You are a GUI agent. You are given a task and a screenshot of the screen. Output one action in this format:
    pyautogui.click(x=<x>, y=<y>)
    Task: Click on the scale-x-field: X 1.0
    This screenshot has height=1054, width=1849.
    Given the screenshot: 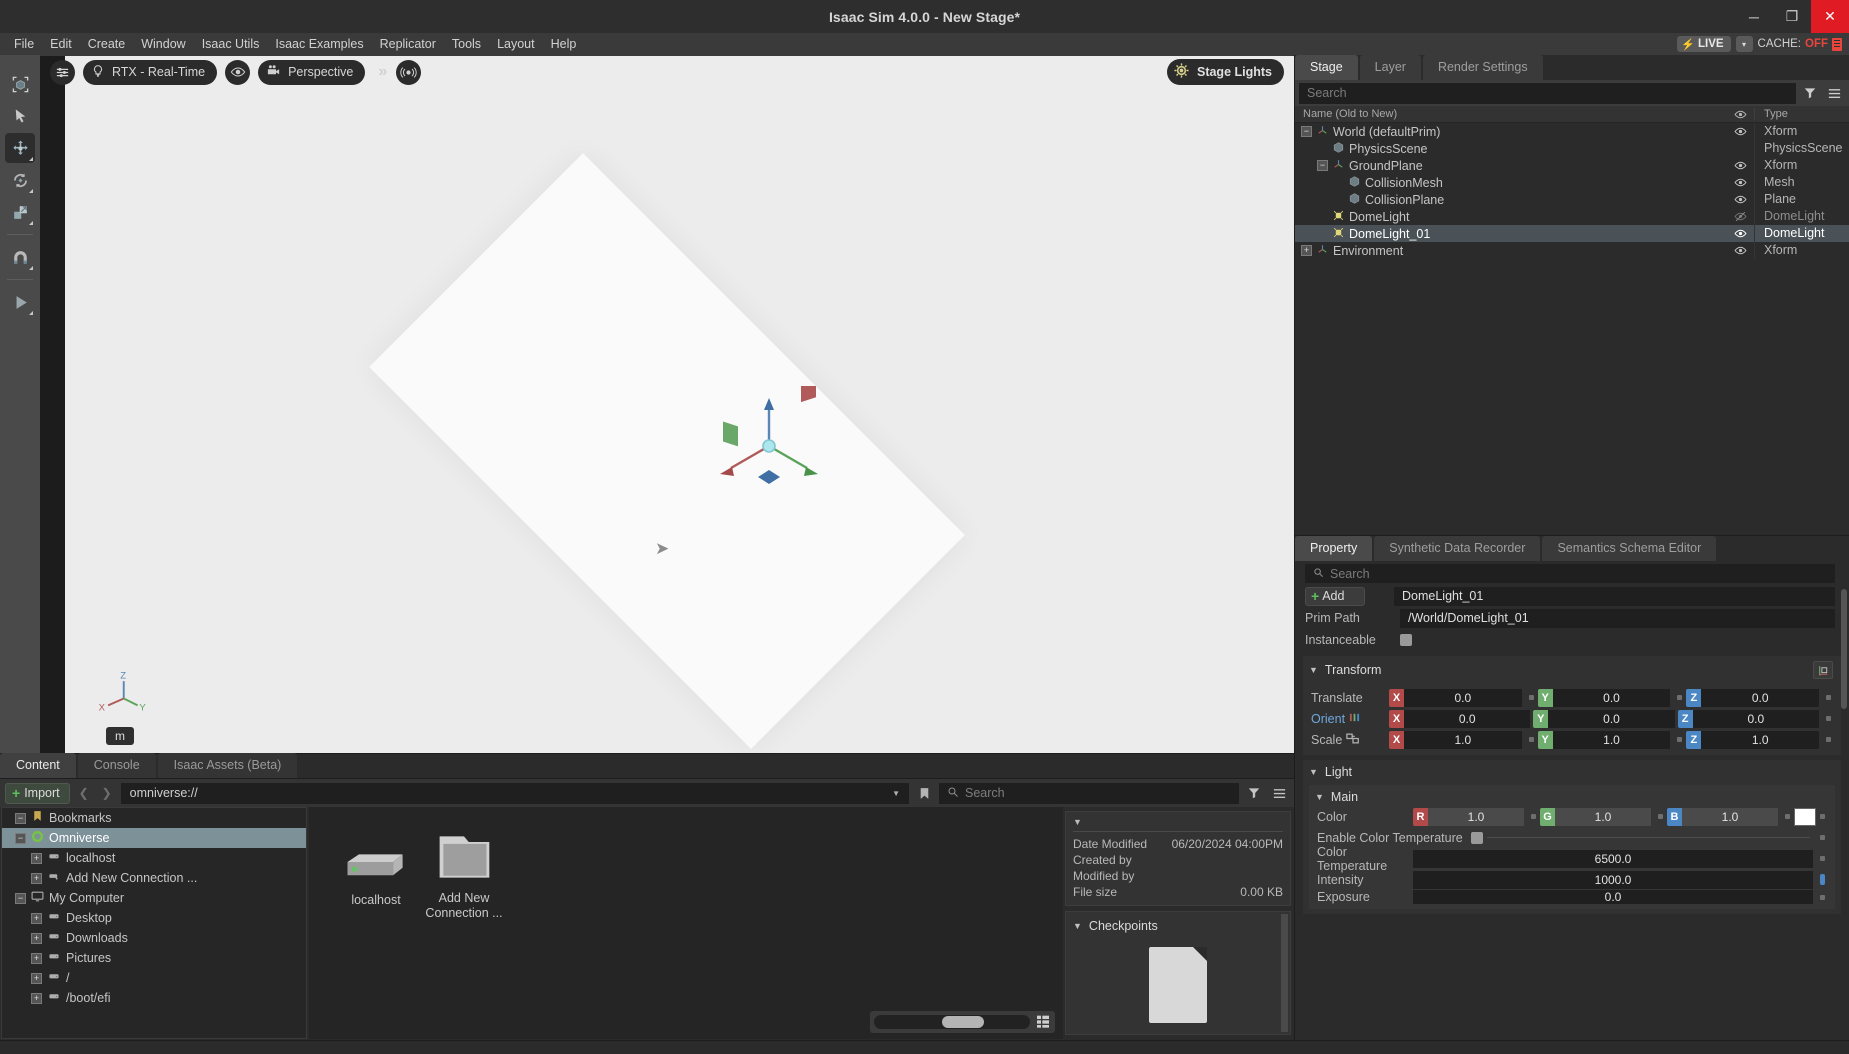 What is the action you would take?
    pyautogui.click(x=1455, y=739)
    